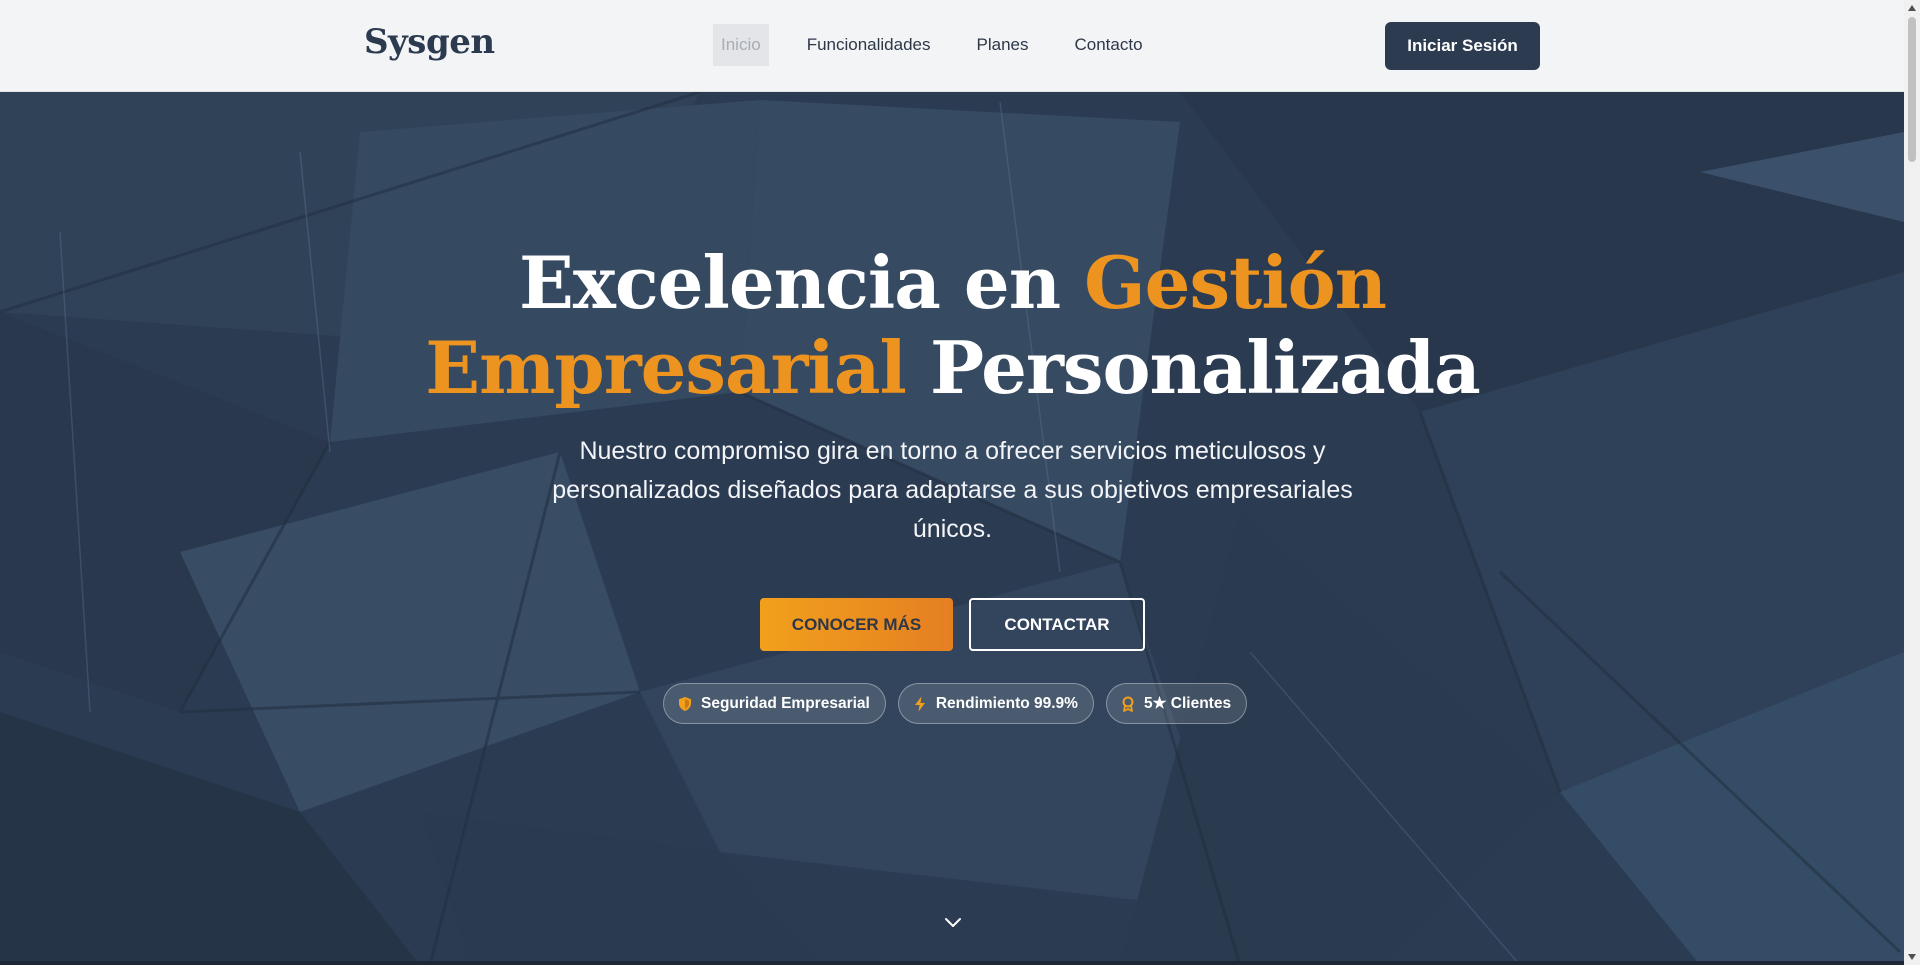 Image resolution: width=1920 pixels, height=965 pixels. Describe the element at coordinates (1006, 703) in the screenshot. I see `badge-performance-label: Rendimiento 99.9%` at that location.